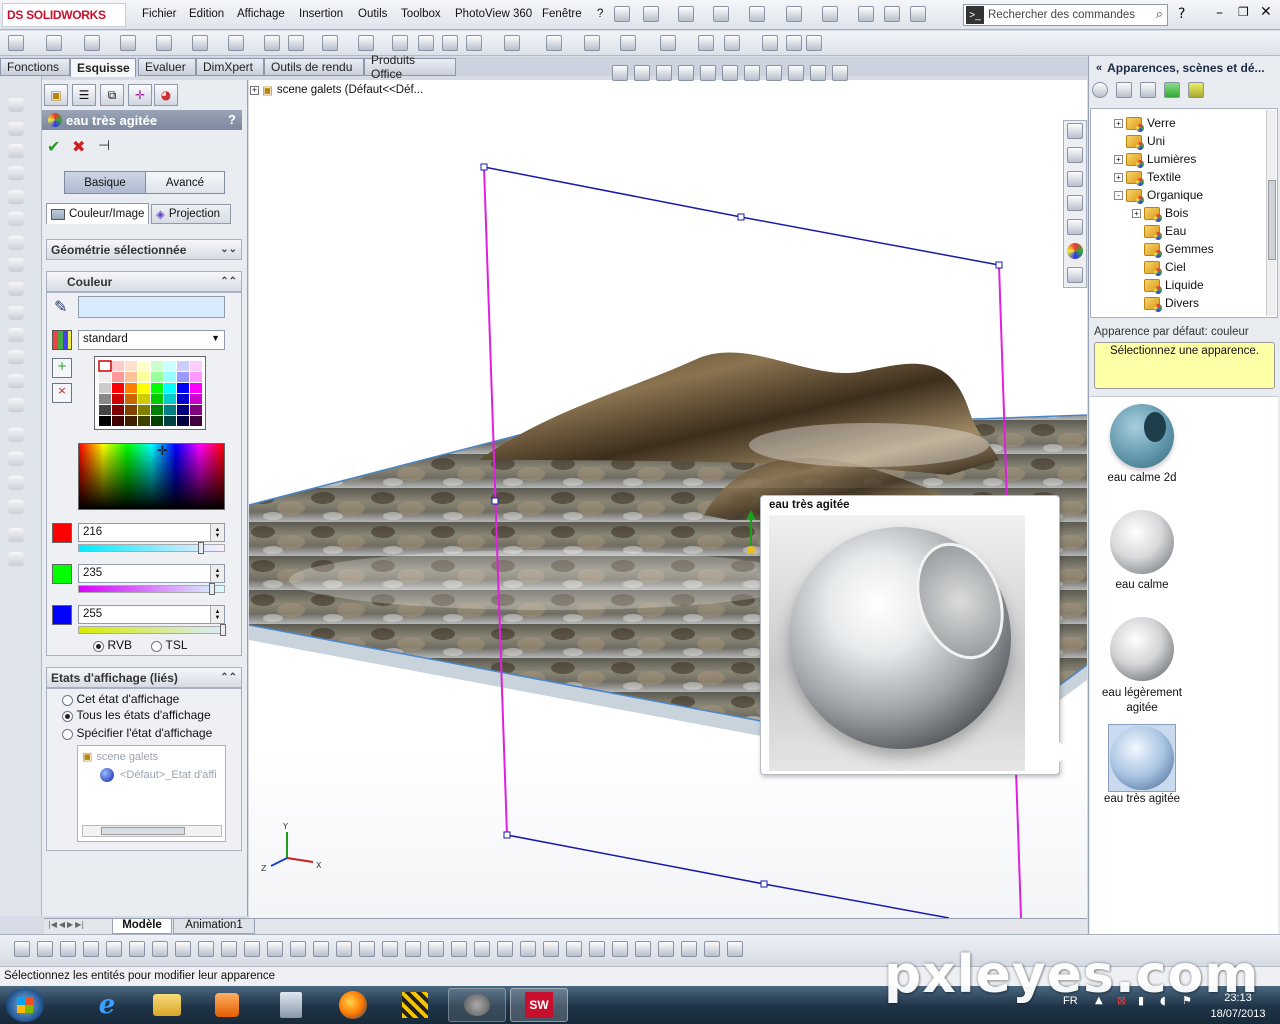 This screenshot has height=1024, width=1280. Describe the element at coordinates (150, 393) in the screenshot. I see `swatch-grid-svg` at that location.